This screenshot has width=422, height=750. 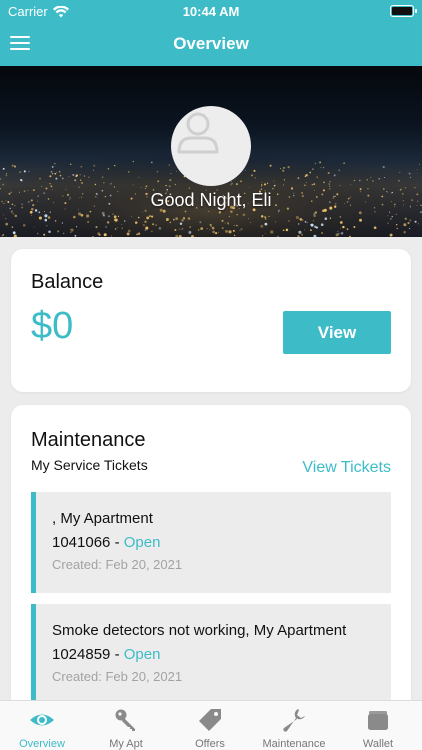 What do you see at coordinates (42, 720) in the screenshot?
I see `eye-icon` at bounding box center [42, 720].